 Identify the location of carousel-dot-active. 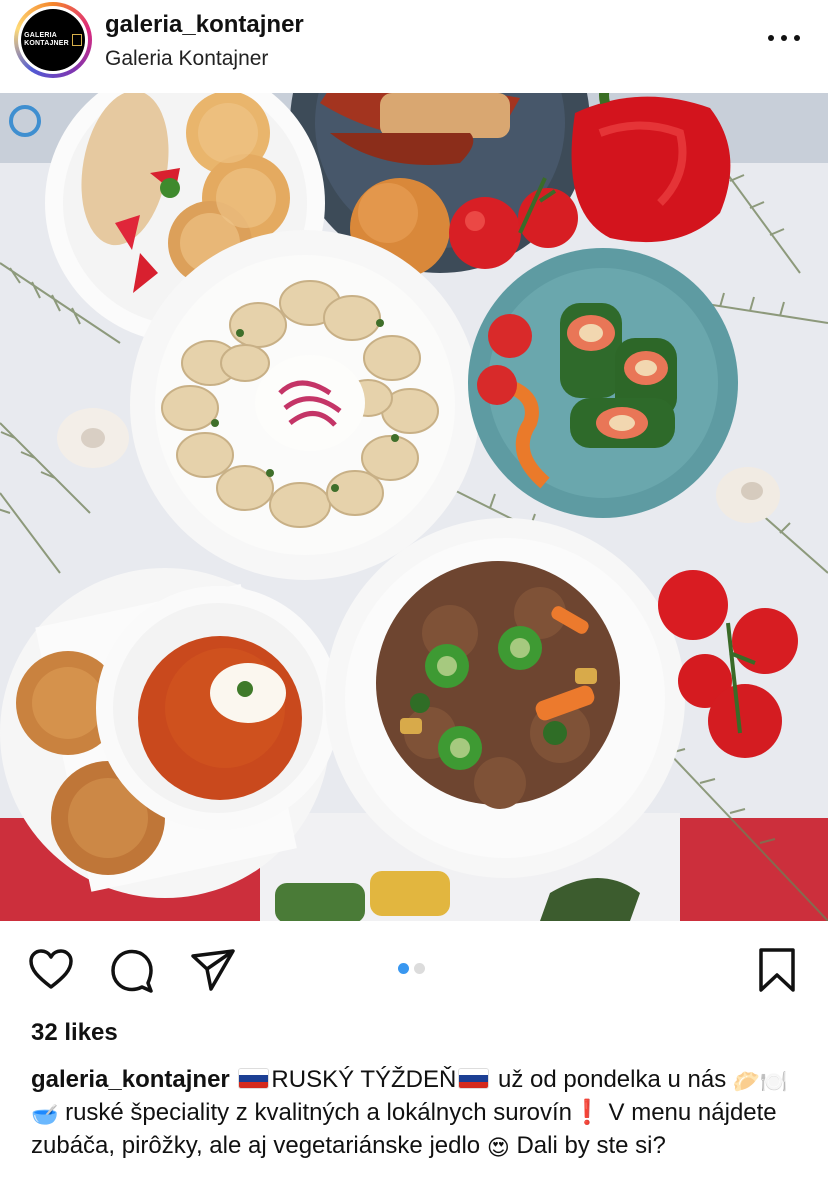
(403, 968).